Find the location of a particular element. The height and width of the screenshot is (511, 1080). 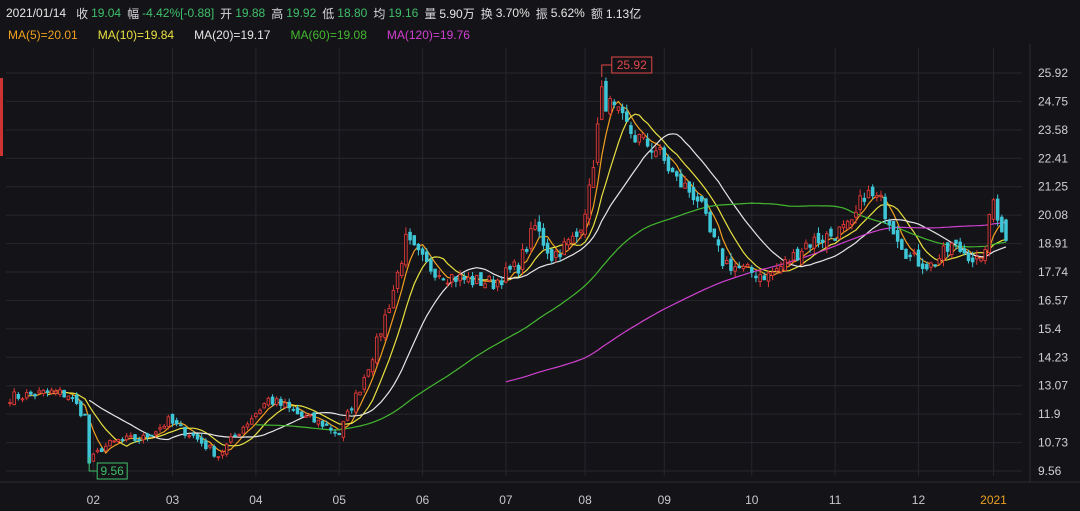

change-value: -4.42%[-0.88] is located at coordinates (178, 13).